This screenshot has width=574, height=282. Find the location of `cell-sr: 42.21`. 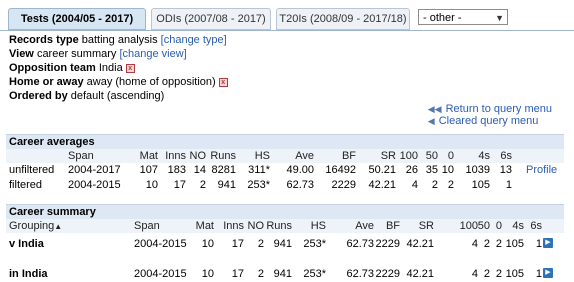

cell-sr: 42.21 is located at coordinates (420, 244).